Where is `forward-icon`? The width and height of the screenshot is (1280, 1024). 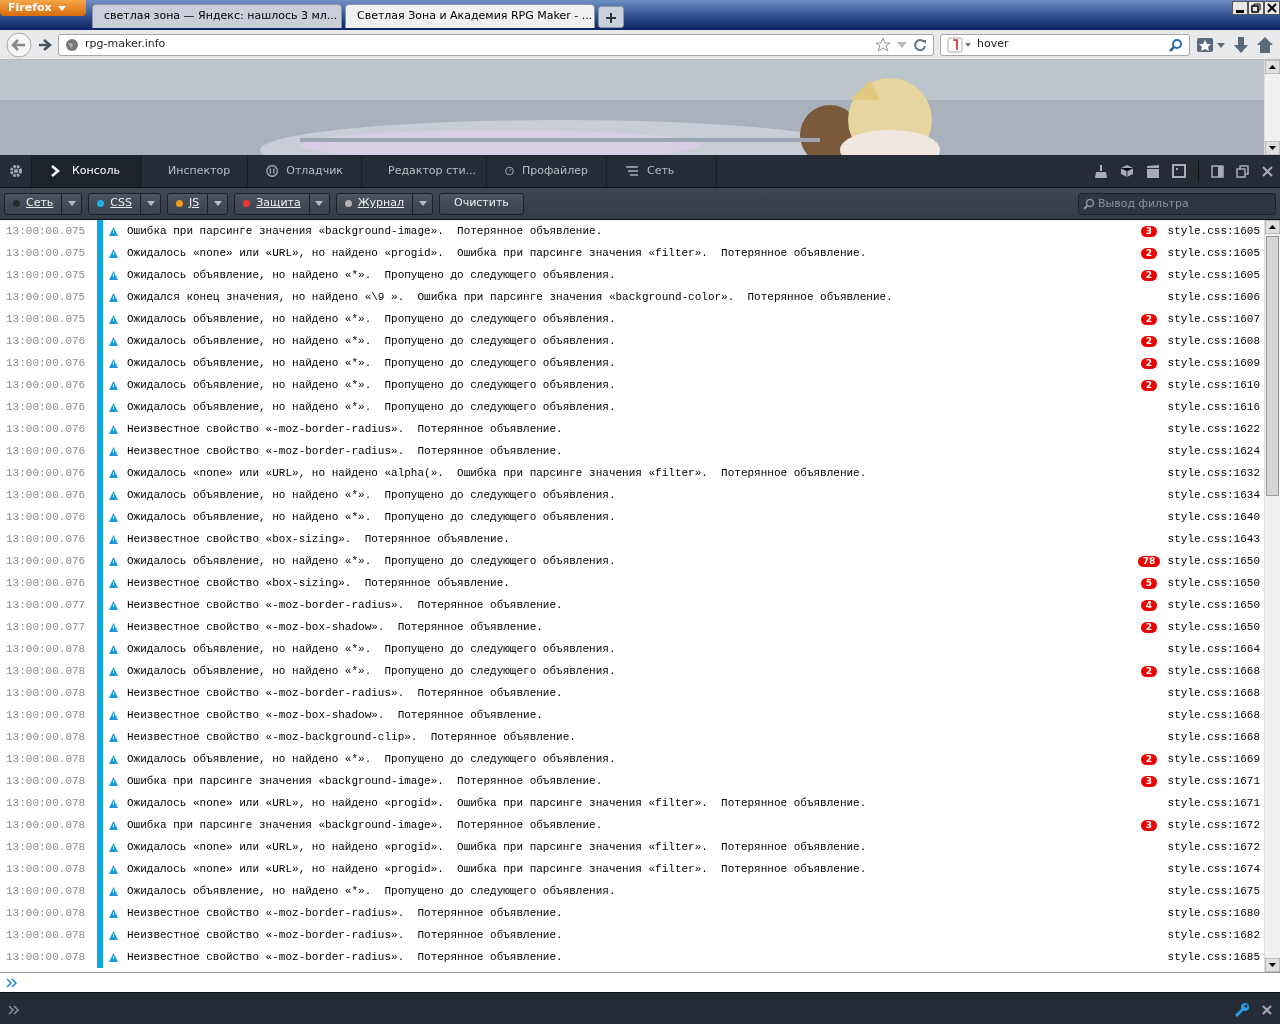 forward-icon is located at coordinates (45, 44).